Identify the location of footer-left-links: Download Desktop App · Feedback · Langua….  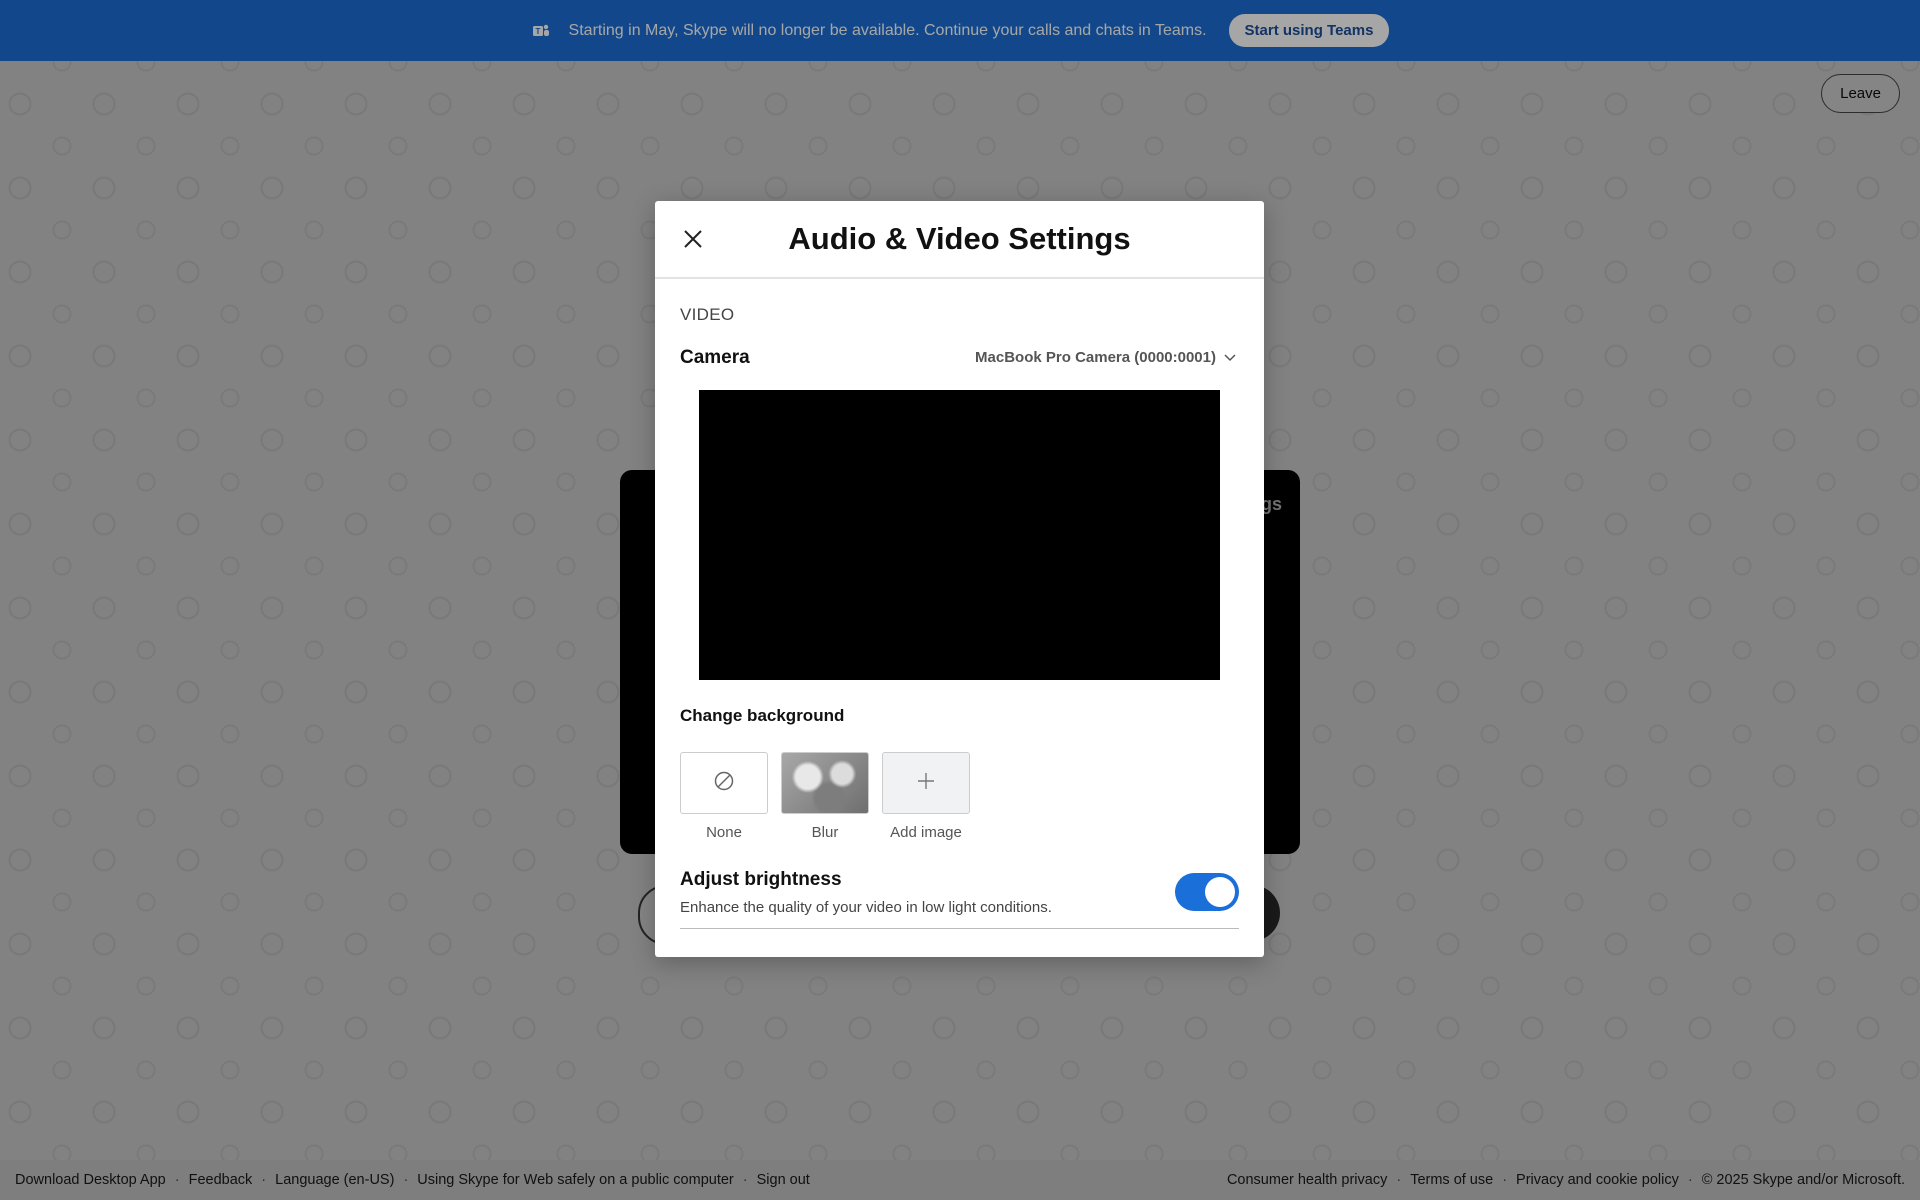
(412, 1180).